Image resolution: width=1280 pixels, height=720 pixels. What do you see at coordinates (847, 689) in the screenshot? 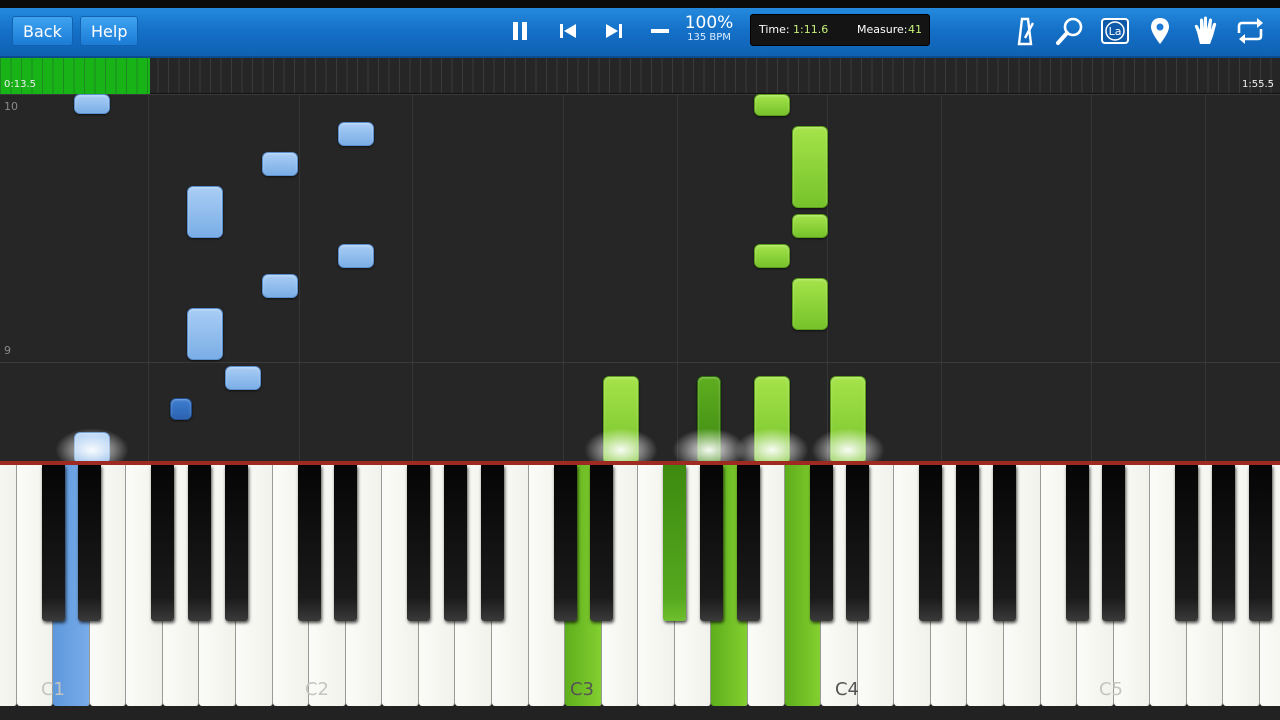
I see `key-label-c4: C4` at bounding box center [847, 689].